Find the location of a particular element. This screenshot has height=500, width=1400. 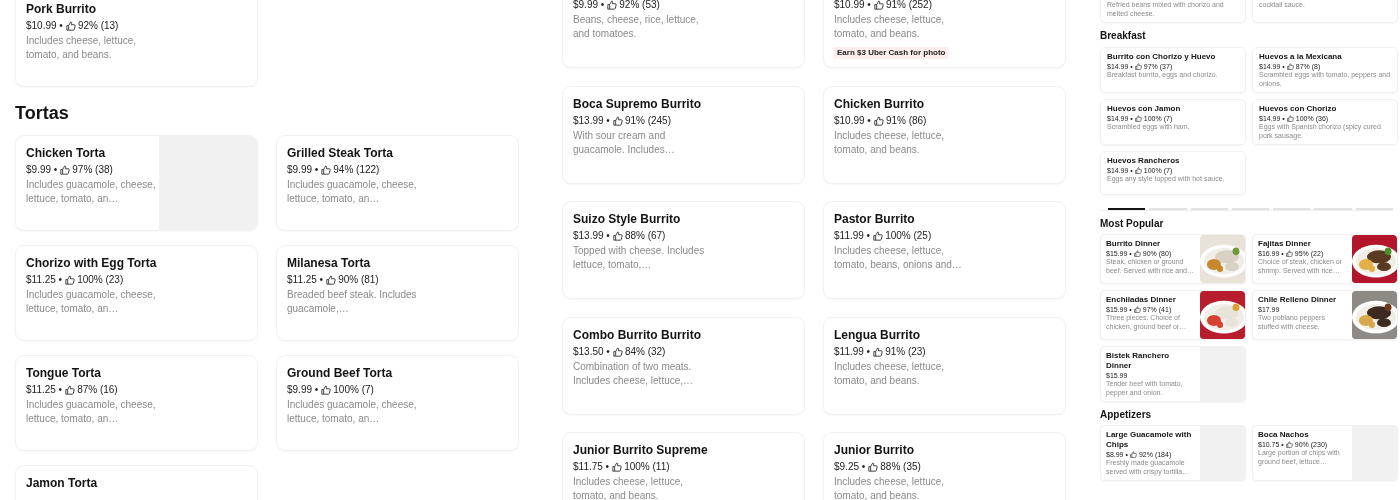

section-heading: Appetizers is located at coordinates (1126, 414).